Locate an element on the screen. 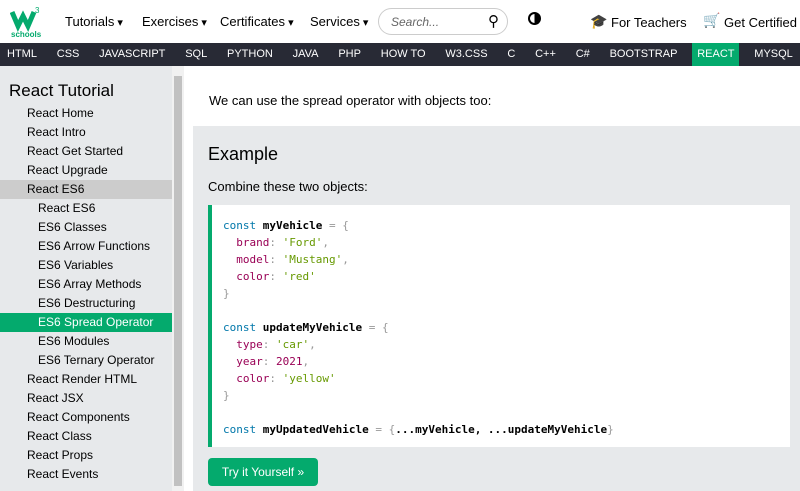  nav-sql: SQL is located at coordinates (196, 54).